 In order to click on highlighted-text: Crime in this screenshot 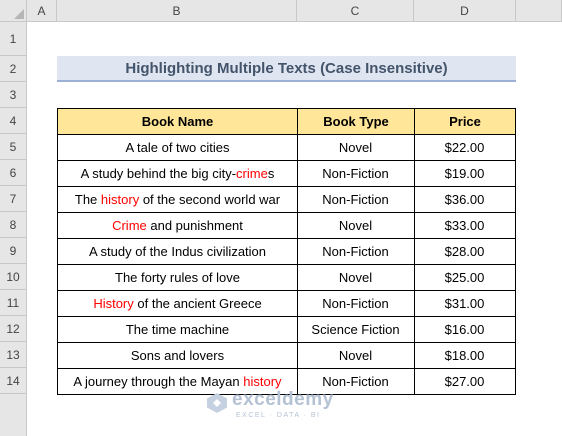, I will do `click(129, 225)`.